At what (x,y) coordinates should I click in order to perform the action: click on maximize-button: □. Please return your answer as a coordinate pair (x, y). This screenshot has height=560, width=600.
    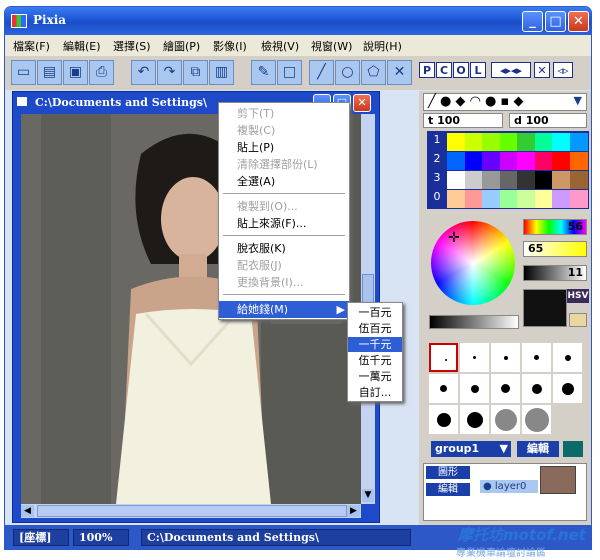
    Looking at the image, I should click on (555, 21).